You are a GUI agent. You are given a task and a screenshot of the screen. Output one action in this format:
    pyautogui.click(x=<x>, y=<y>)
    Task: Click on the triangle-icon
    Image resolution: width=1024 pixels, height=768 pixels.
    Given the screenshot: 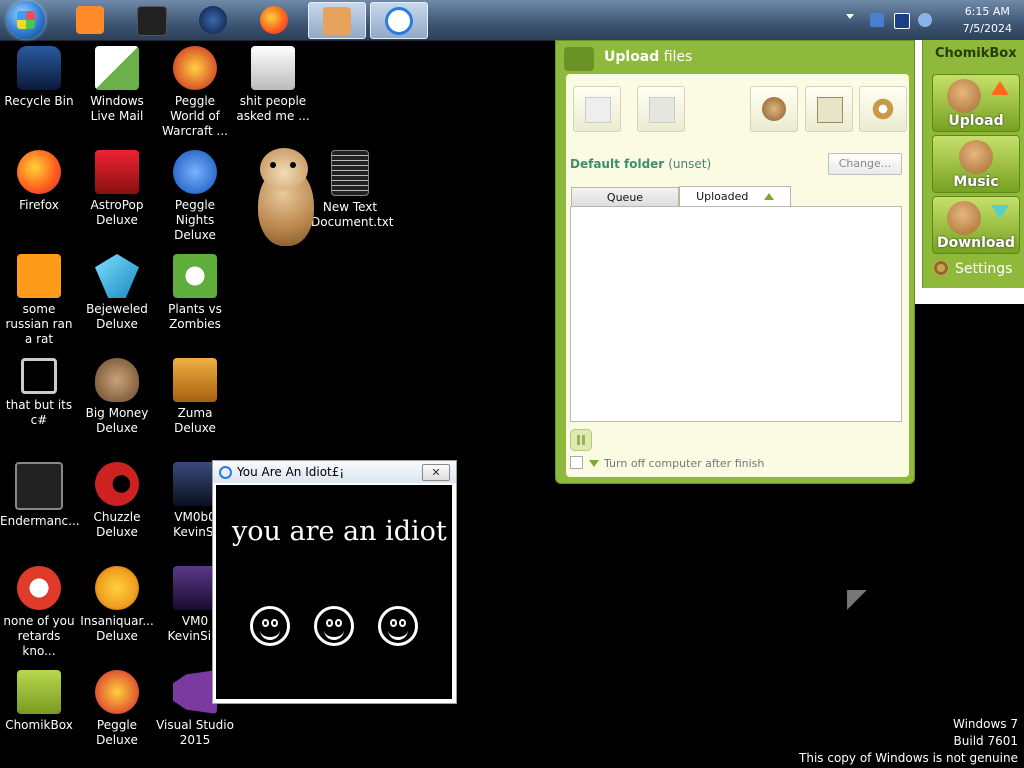 What is the action you would take?
    pyautogui.click(x=594, y=463)
    